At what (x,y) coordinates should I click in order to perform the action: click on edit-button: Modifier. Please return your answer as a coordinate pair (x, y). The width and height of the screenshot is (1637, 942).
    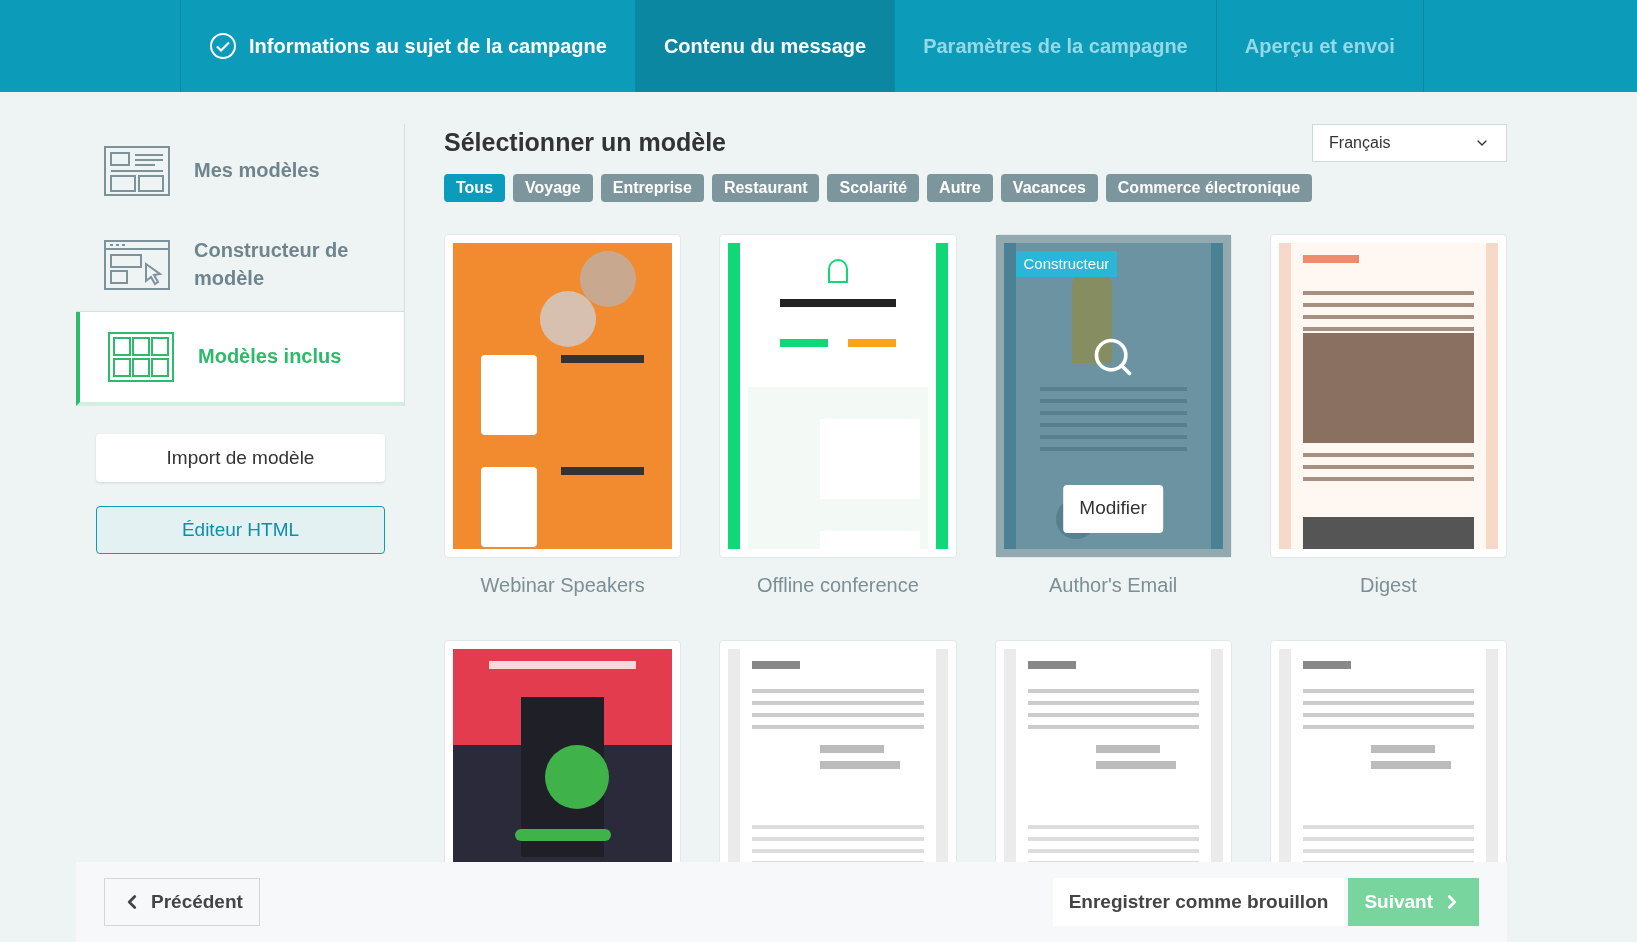
    Looking at the image, I should click on (1113, 508).